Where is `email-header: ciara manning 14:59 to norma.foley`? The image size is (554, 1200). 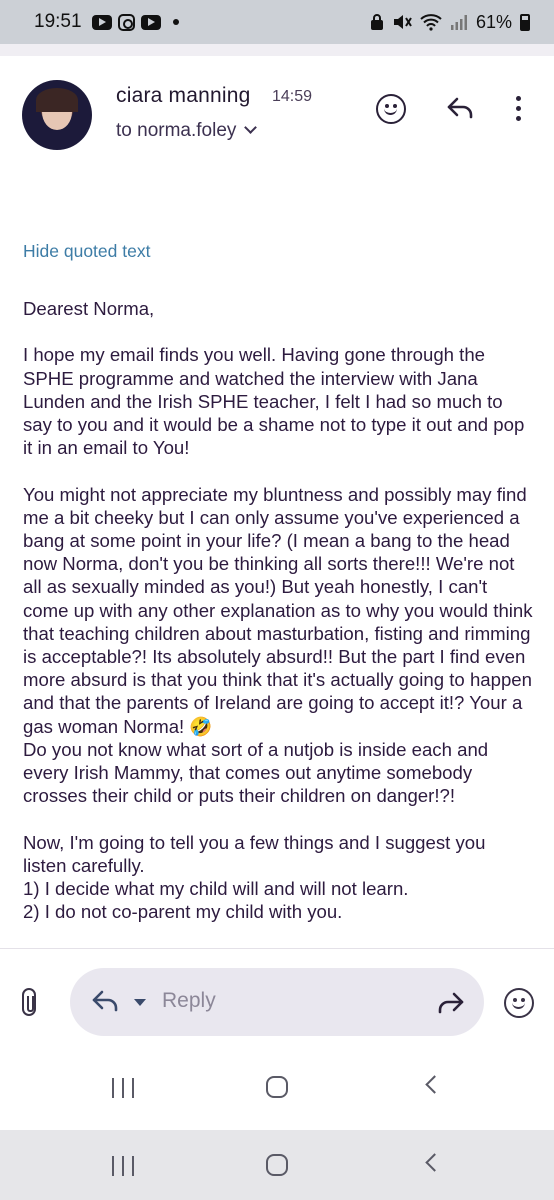
email-header: ciara manning 14:59 to norma.foley is located at coordinates (282, 118).